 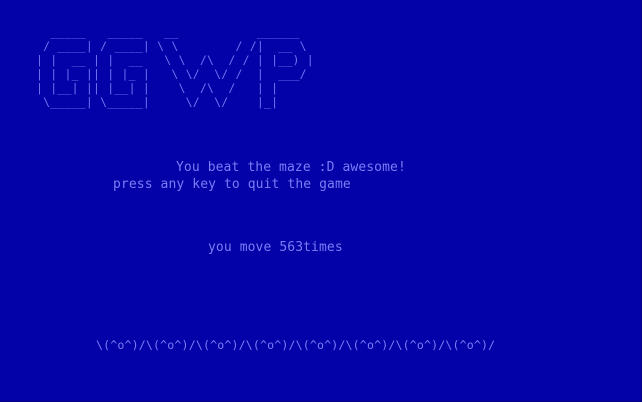 What do you see at coordinates (291, 167) in the screenshot?
I see `win-message: You beat the maze :D awesome!` at bounding box center [291, 167].